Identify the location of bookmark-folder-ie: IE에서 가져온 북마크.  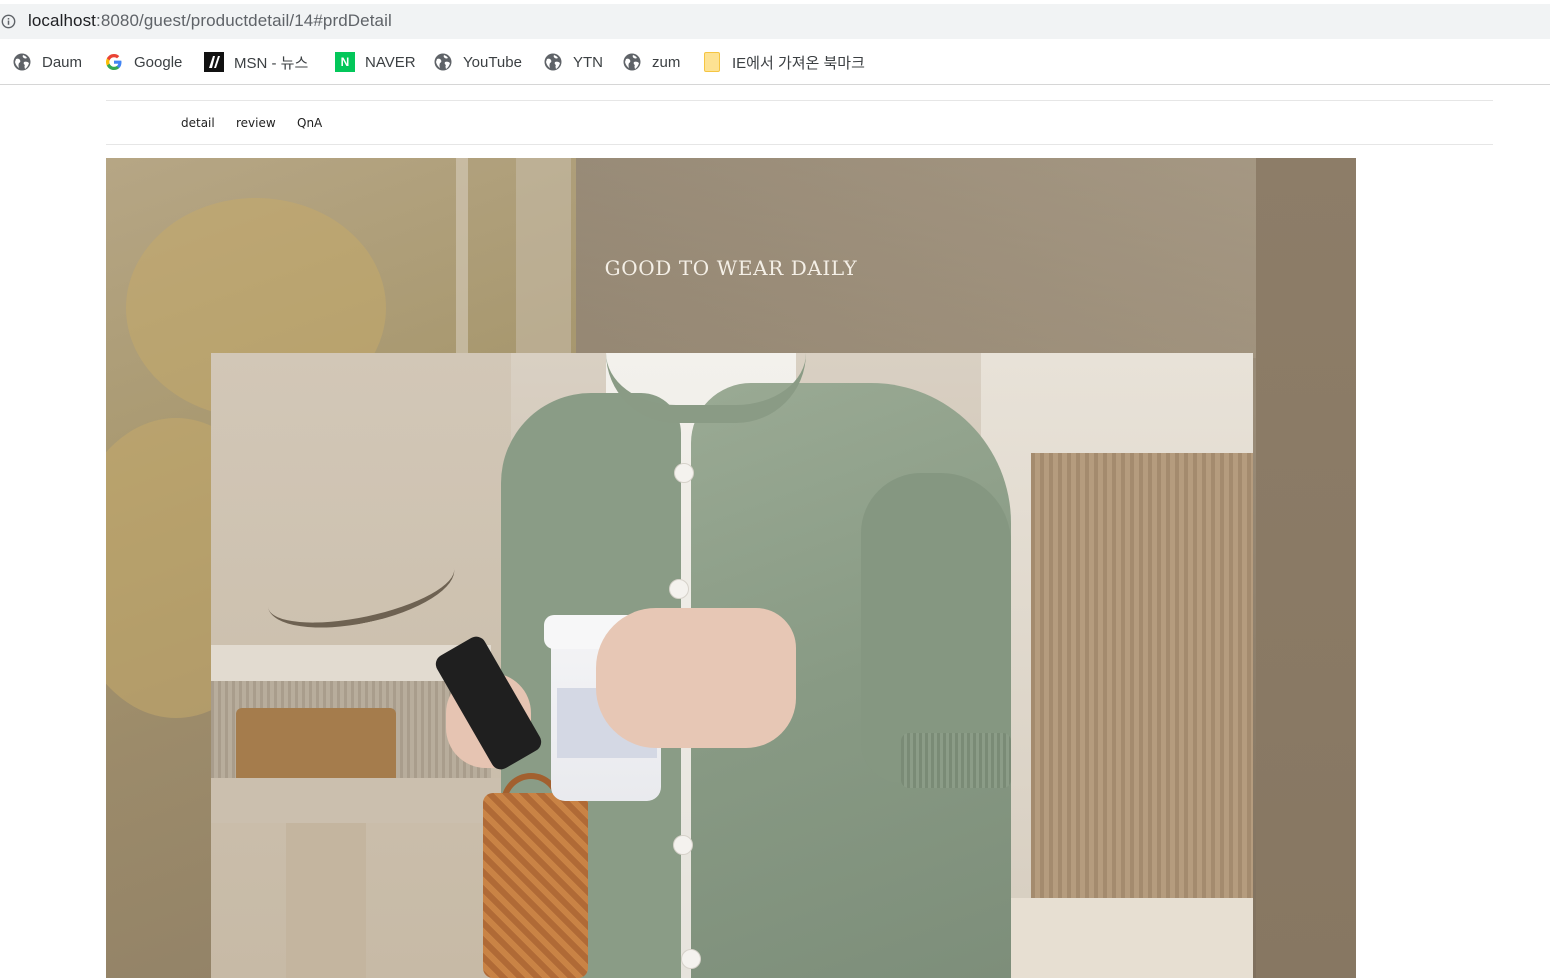
(784, 62).